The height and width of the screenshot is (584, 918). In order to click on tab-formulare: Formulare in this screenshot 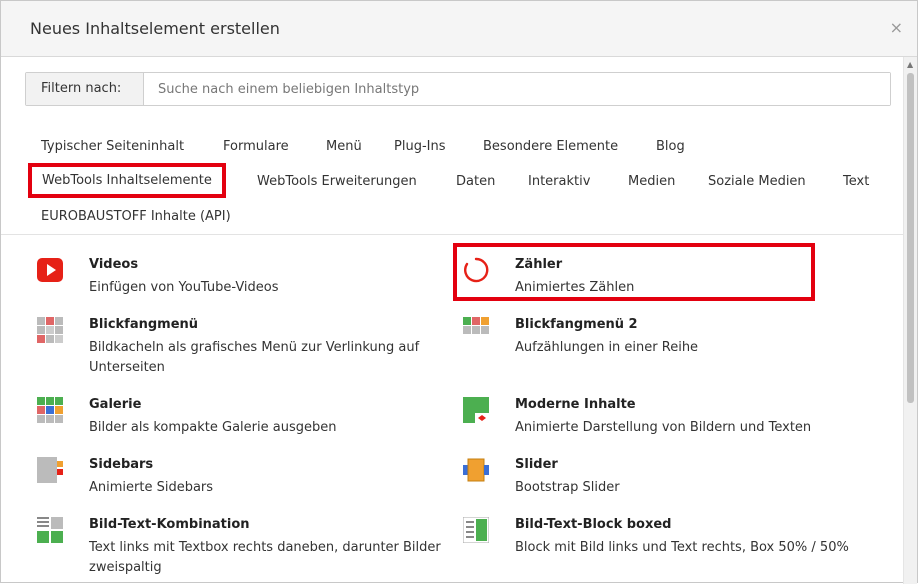, I will do `click(256, 146)`.